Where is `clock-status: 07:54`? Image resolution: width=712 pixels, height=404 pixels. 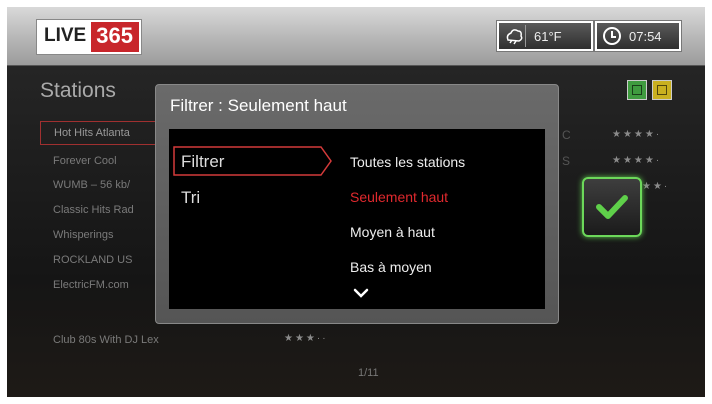 clock-status: 07:54 is located at coordinates (638, 36).